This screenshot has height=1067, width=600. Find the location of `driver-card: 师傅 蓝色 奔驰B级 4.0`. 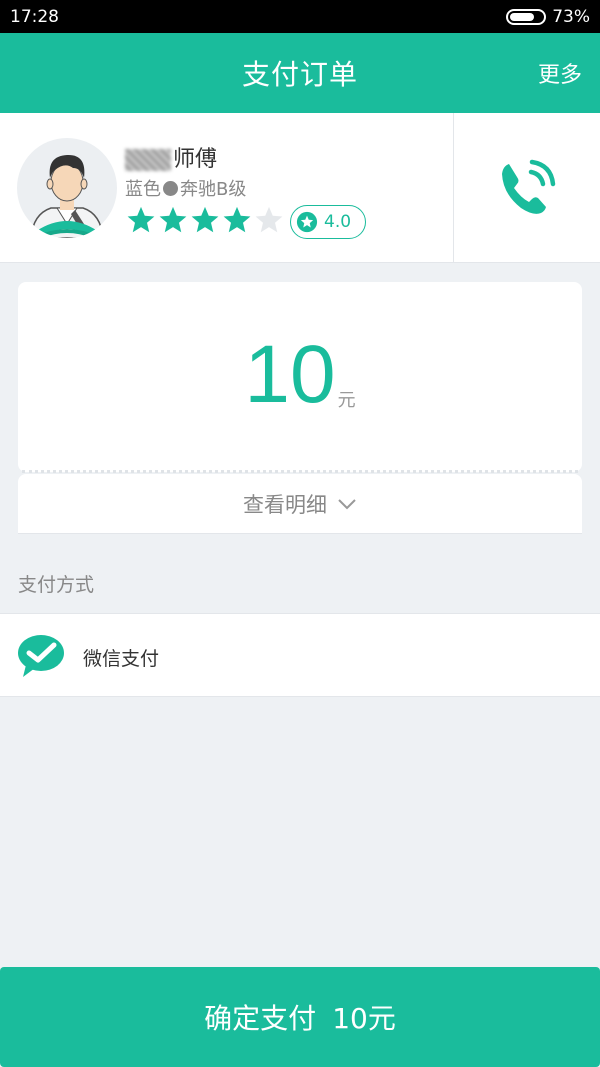

driver-card: 师傅 蓝色 奔驰B级 4.0 is located at coordinates (300, 188).